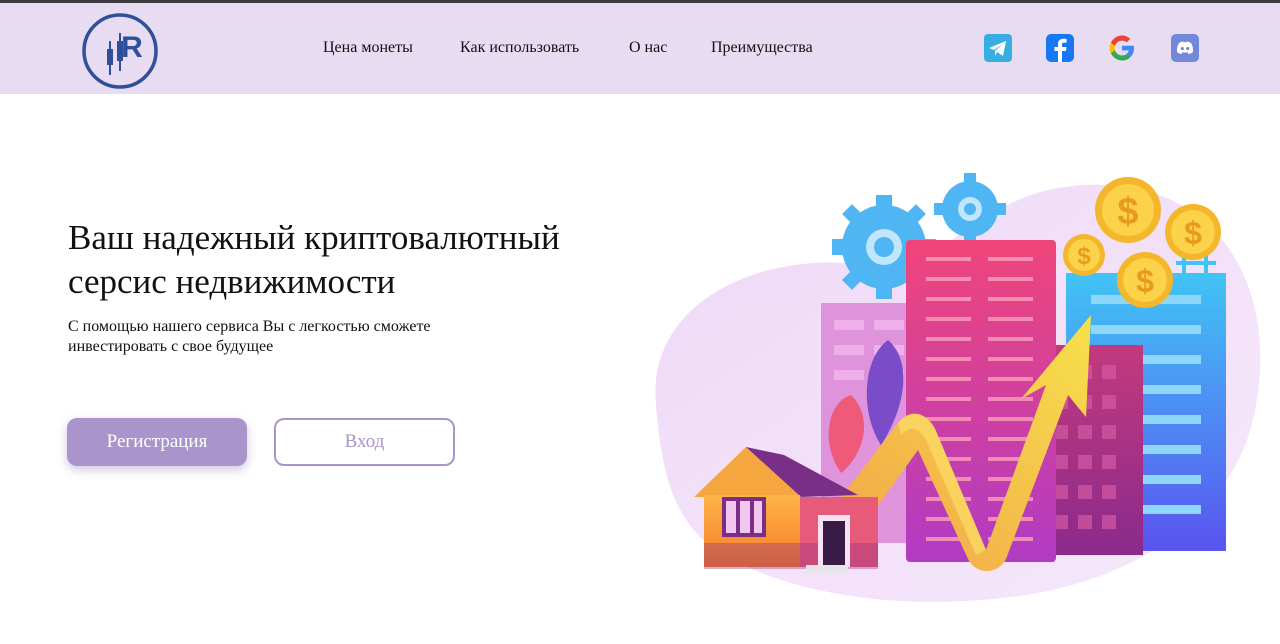  I want to click on nav-how-to-use: Как использовать, so click(519, 48).